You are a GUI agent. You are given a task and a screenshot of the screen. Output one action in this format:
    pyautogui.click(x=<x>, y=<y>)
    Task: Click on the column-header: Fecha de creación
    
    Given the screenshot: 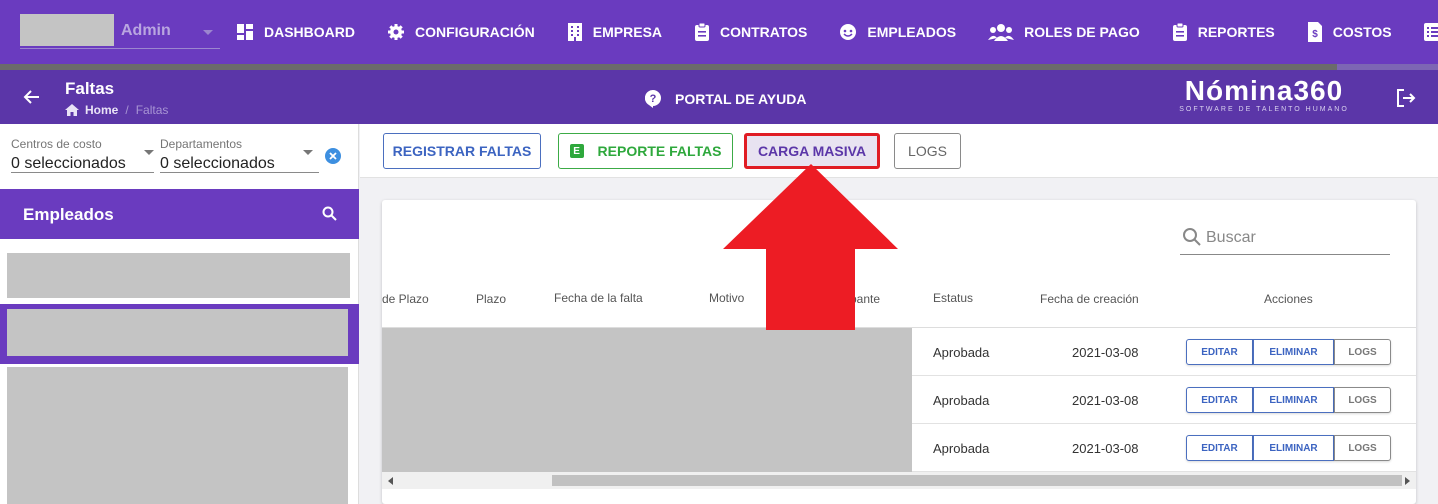 What is the action you would take?
    pyautogui.click(x=1089, y=299)
    